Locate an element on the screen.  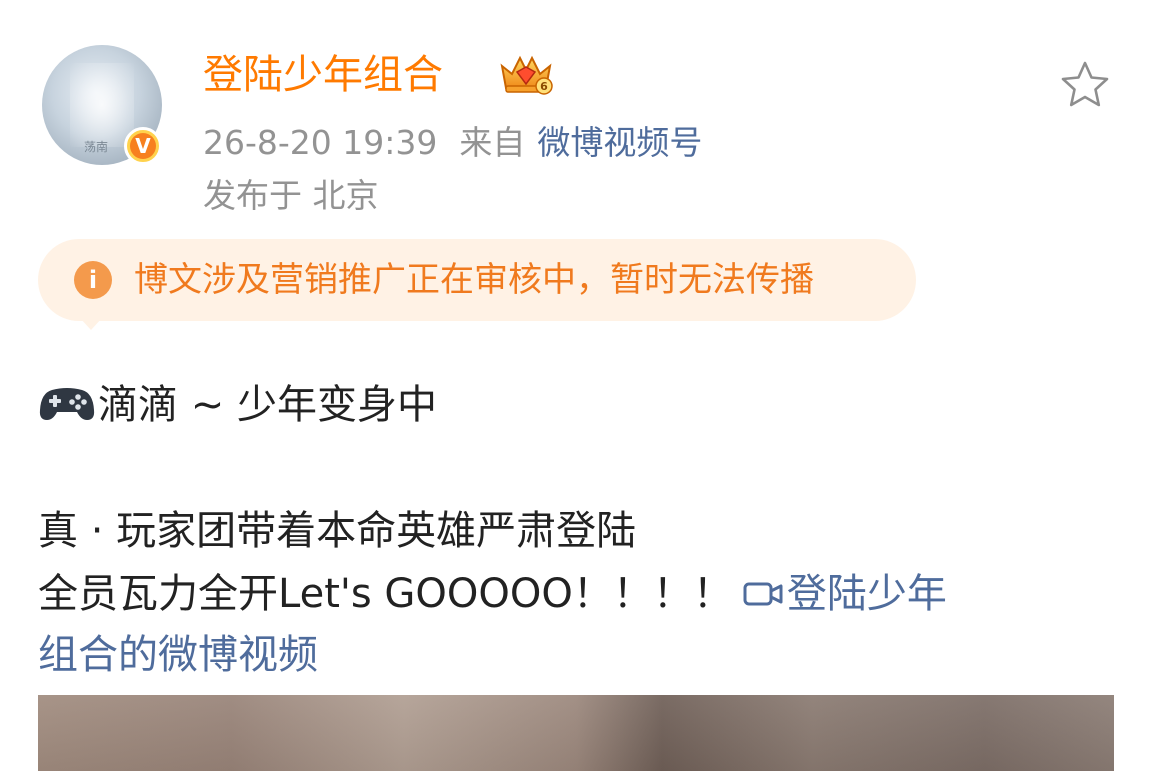
source-label: 来自 is located at coordinates (492, 142).